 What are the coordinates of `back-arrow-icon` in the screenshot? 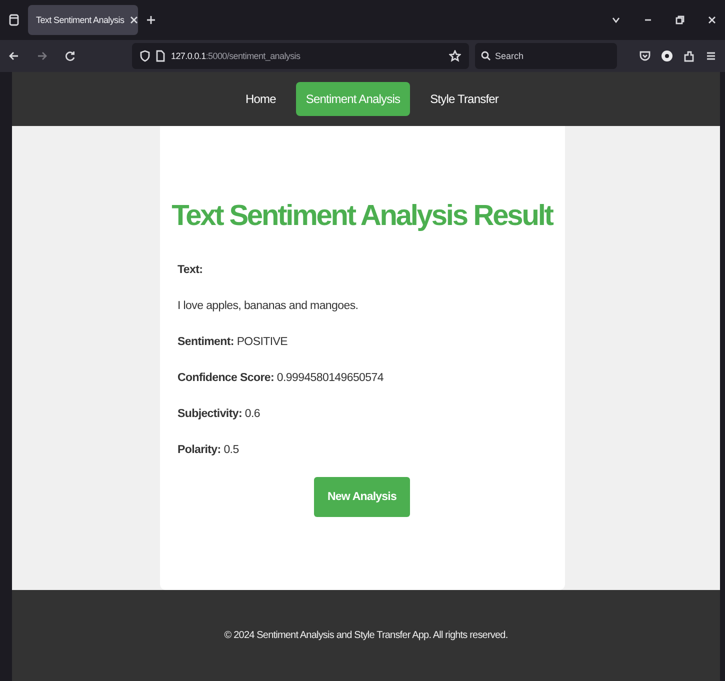 It's located at (14, 56).